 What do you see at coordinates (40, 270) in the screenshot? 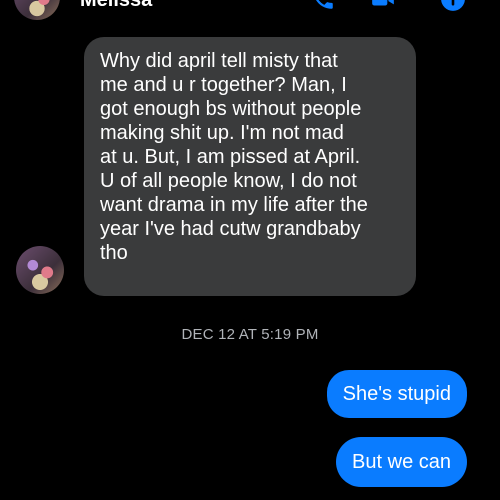
I see `sender-avatar` at bounding box center [40, 270].